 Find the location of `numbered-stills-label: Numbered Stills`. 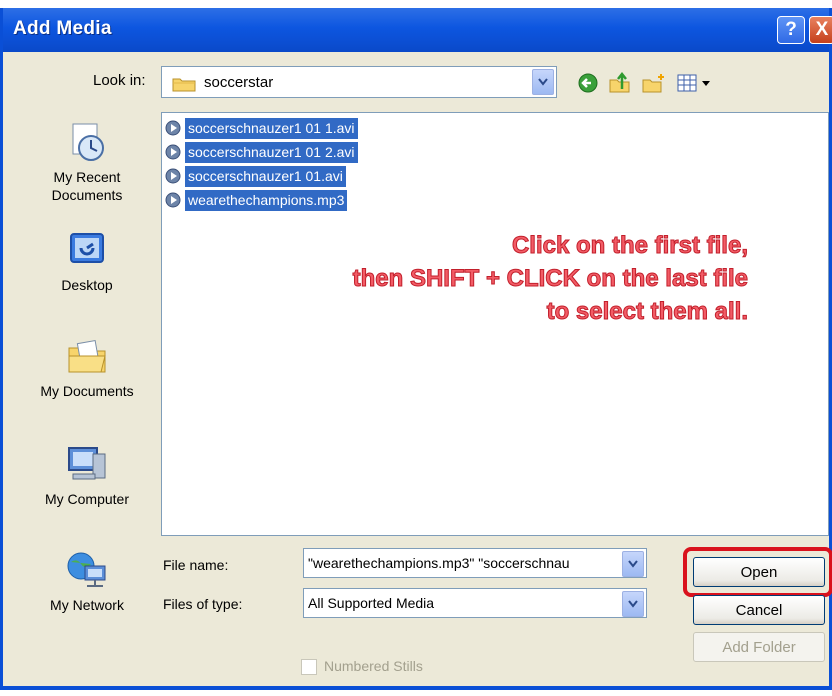

numbered-stills-label: Numbered Stills is located at coordinates (373, 666).